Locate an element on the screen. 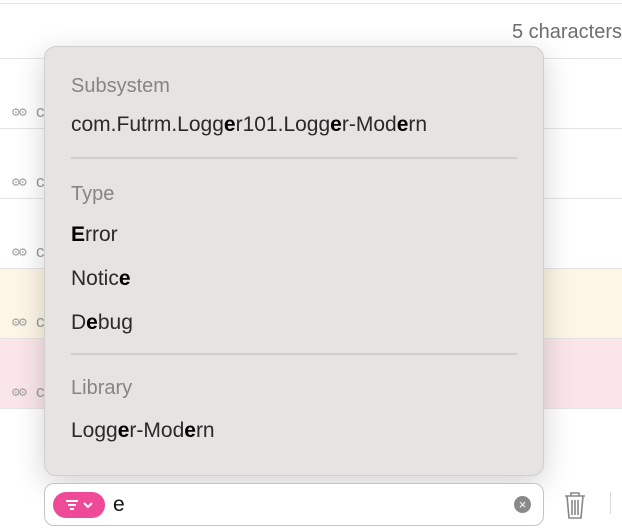  filter-icon is located at coordinates (79, 505).